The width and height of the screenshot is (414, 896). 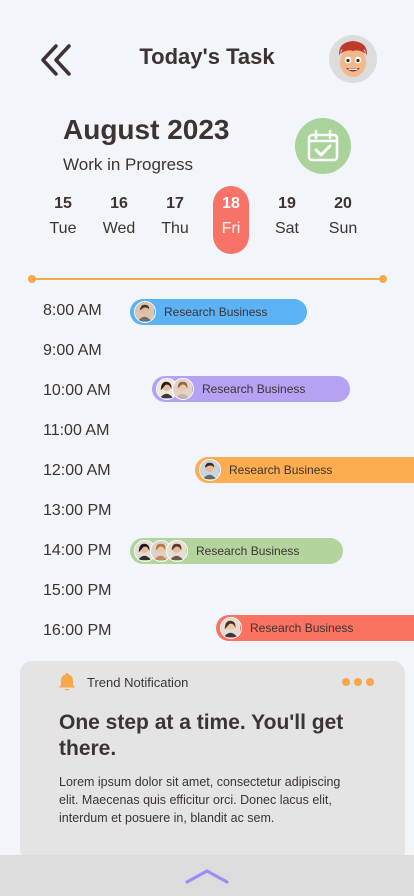 I want to click on time-label: 15:00 PM, so click(x=77, y=590).